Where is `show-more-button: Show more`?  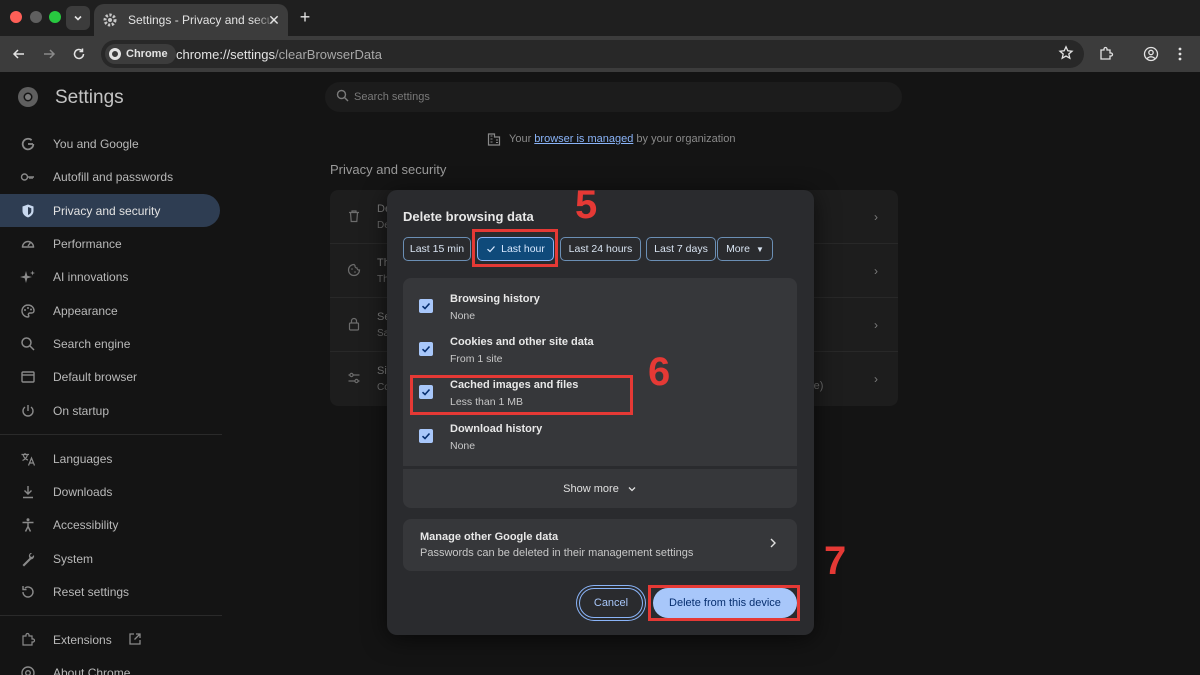 show-more-button: Show more is located at coordinates (600, 488).